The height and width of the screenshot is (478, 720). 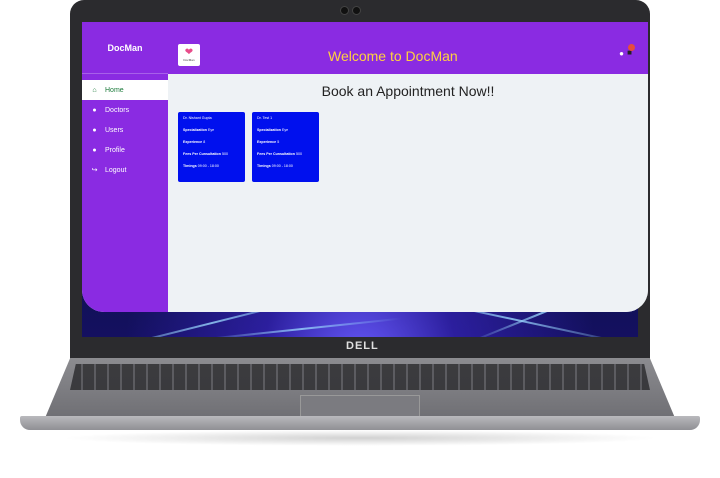 I want to click on sidebar-item-home: ⌂ Home, so click(x=125, y=90).